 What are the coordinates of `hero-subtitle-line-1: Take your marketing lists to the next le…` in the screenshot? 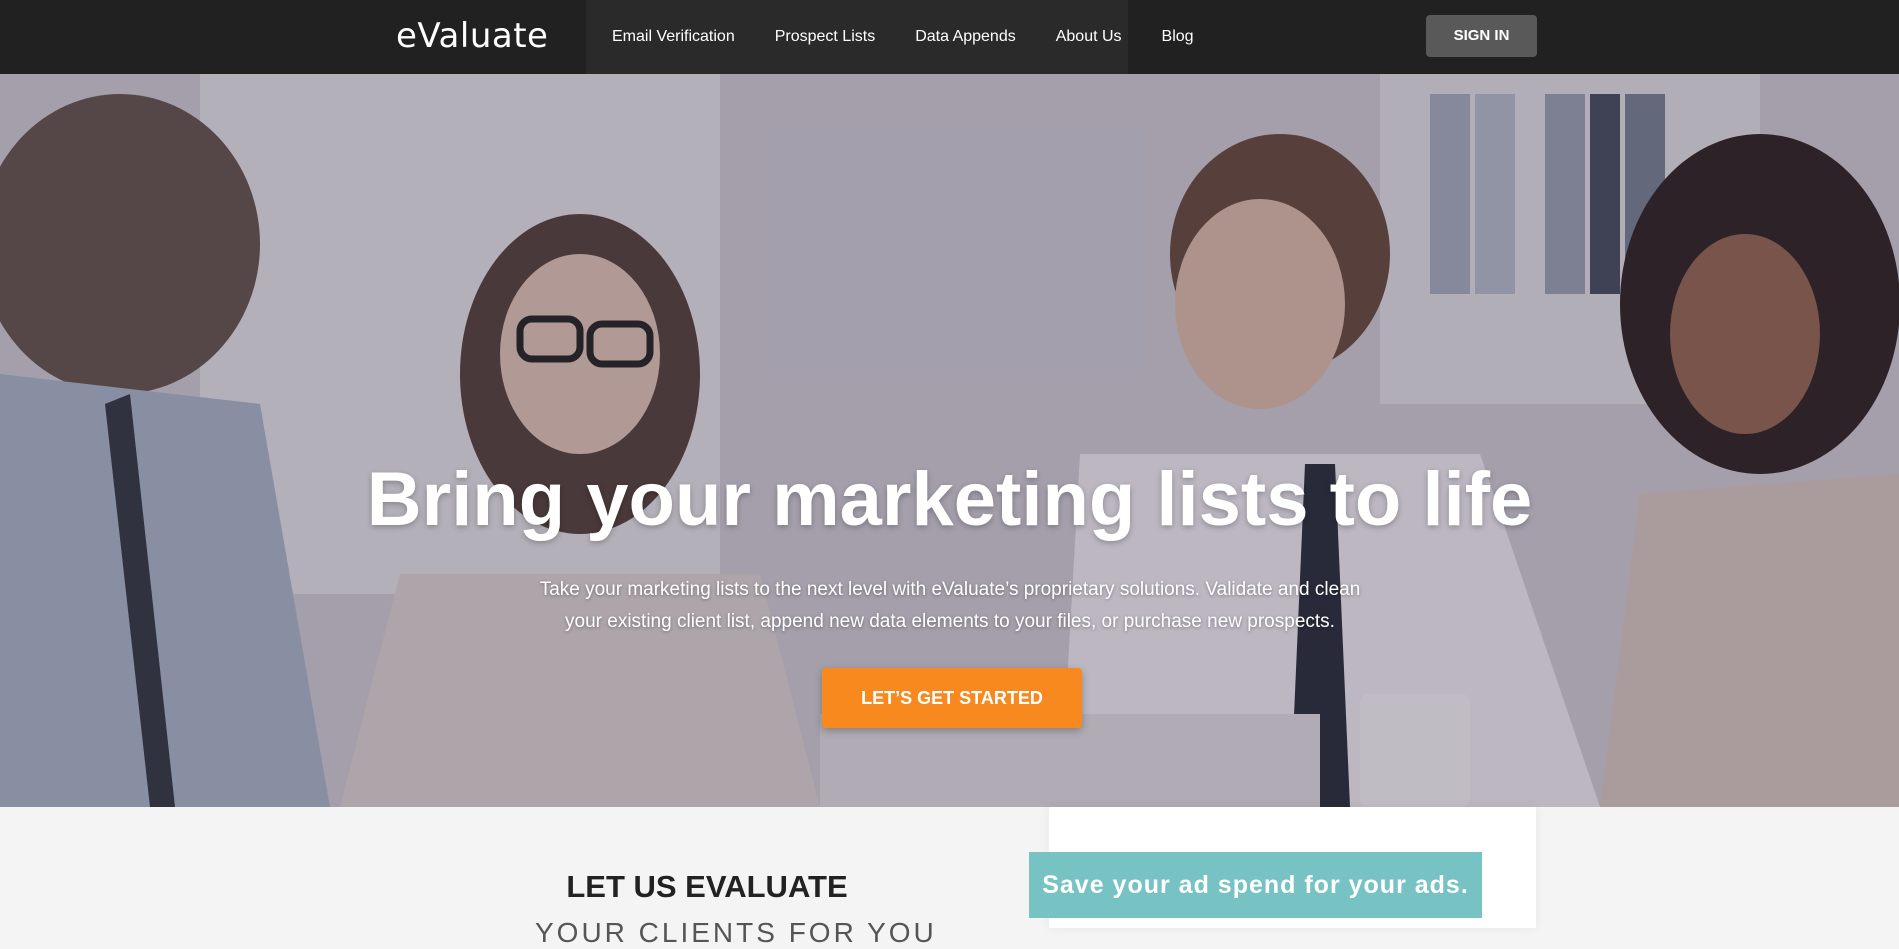 It's located at (950, 589).